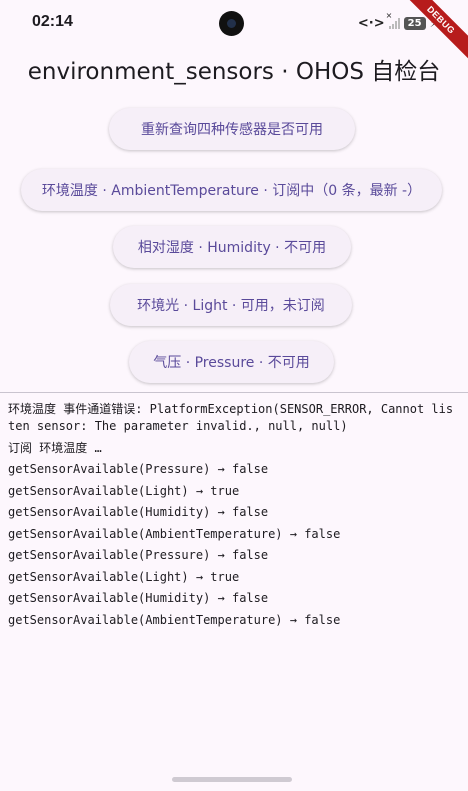 The width and height of the screenshot is (468, 791). What do you see at coordinates (231, 305) in the screenshot?
I see `light-button: 环境光 · Light · 可用，未订阅` at bounding box center [231, 305].